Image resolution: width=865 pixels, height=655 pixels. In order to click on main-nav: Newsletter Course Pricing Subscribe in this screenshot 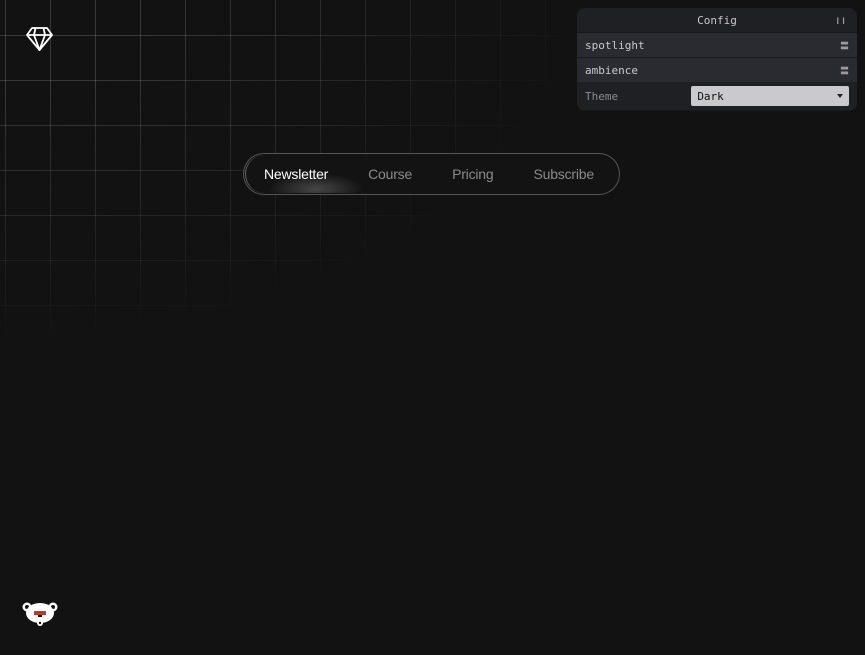, I will do `click(431, 174)`.